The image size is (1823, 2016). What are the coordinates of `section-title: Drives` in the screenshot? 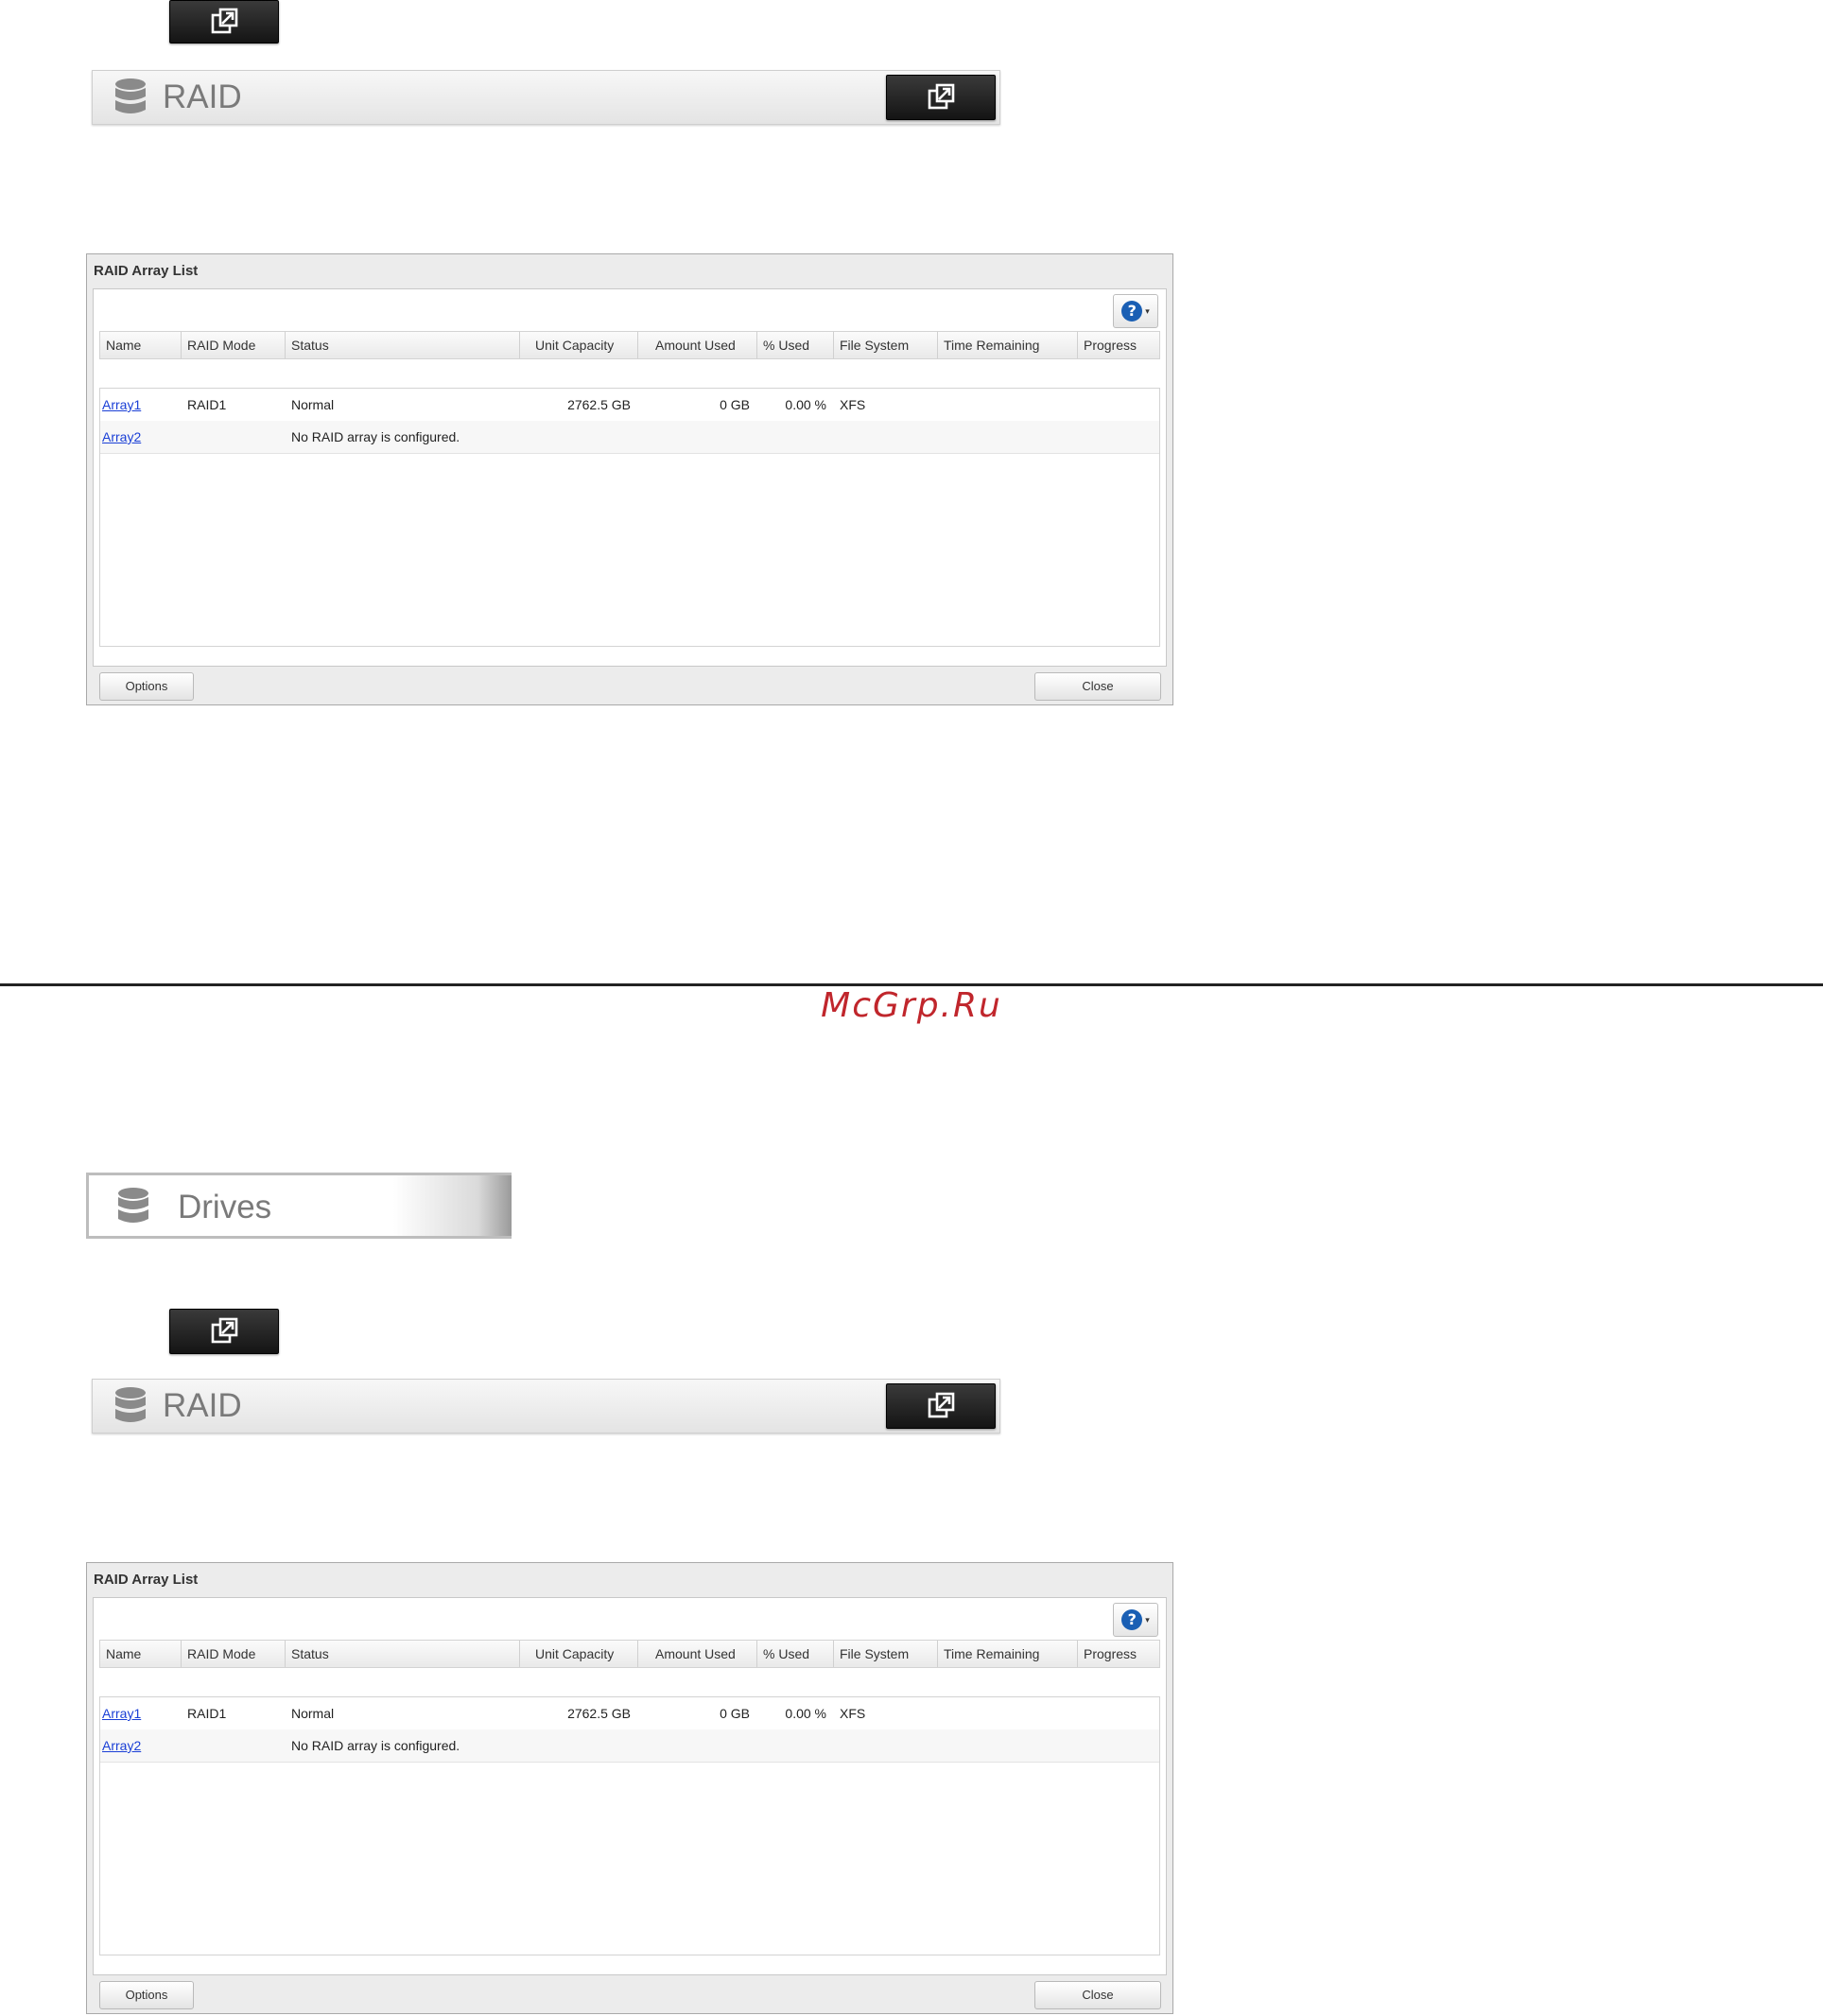 It's located at (225, 1207).